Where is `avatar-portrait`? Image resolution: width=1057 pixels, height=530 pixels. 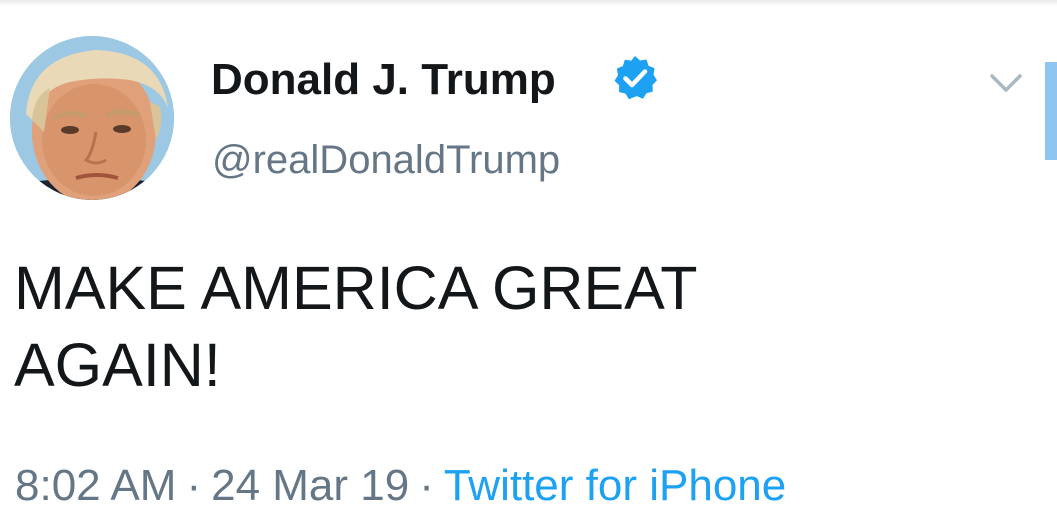
avatar-portrait is located at coordinates (92, 118).